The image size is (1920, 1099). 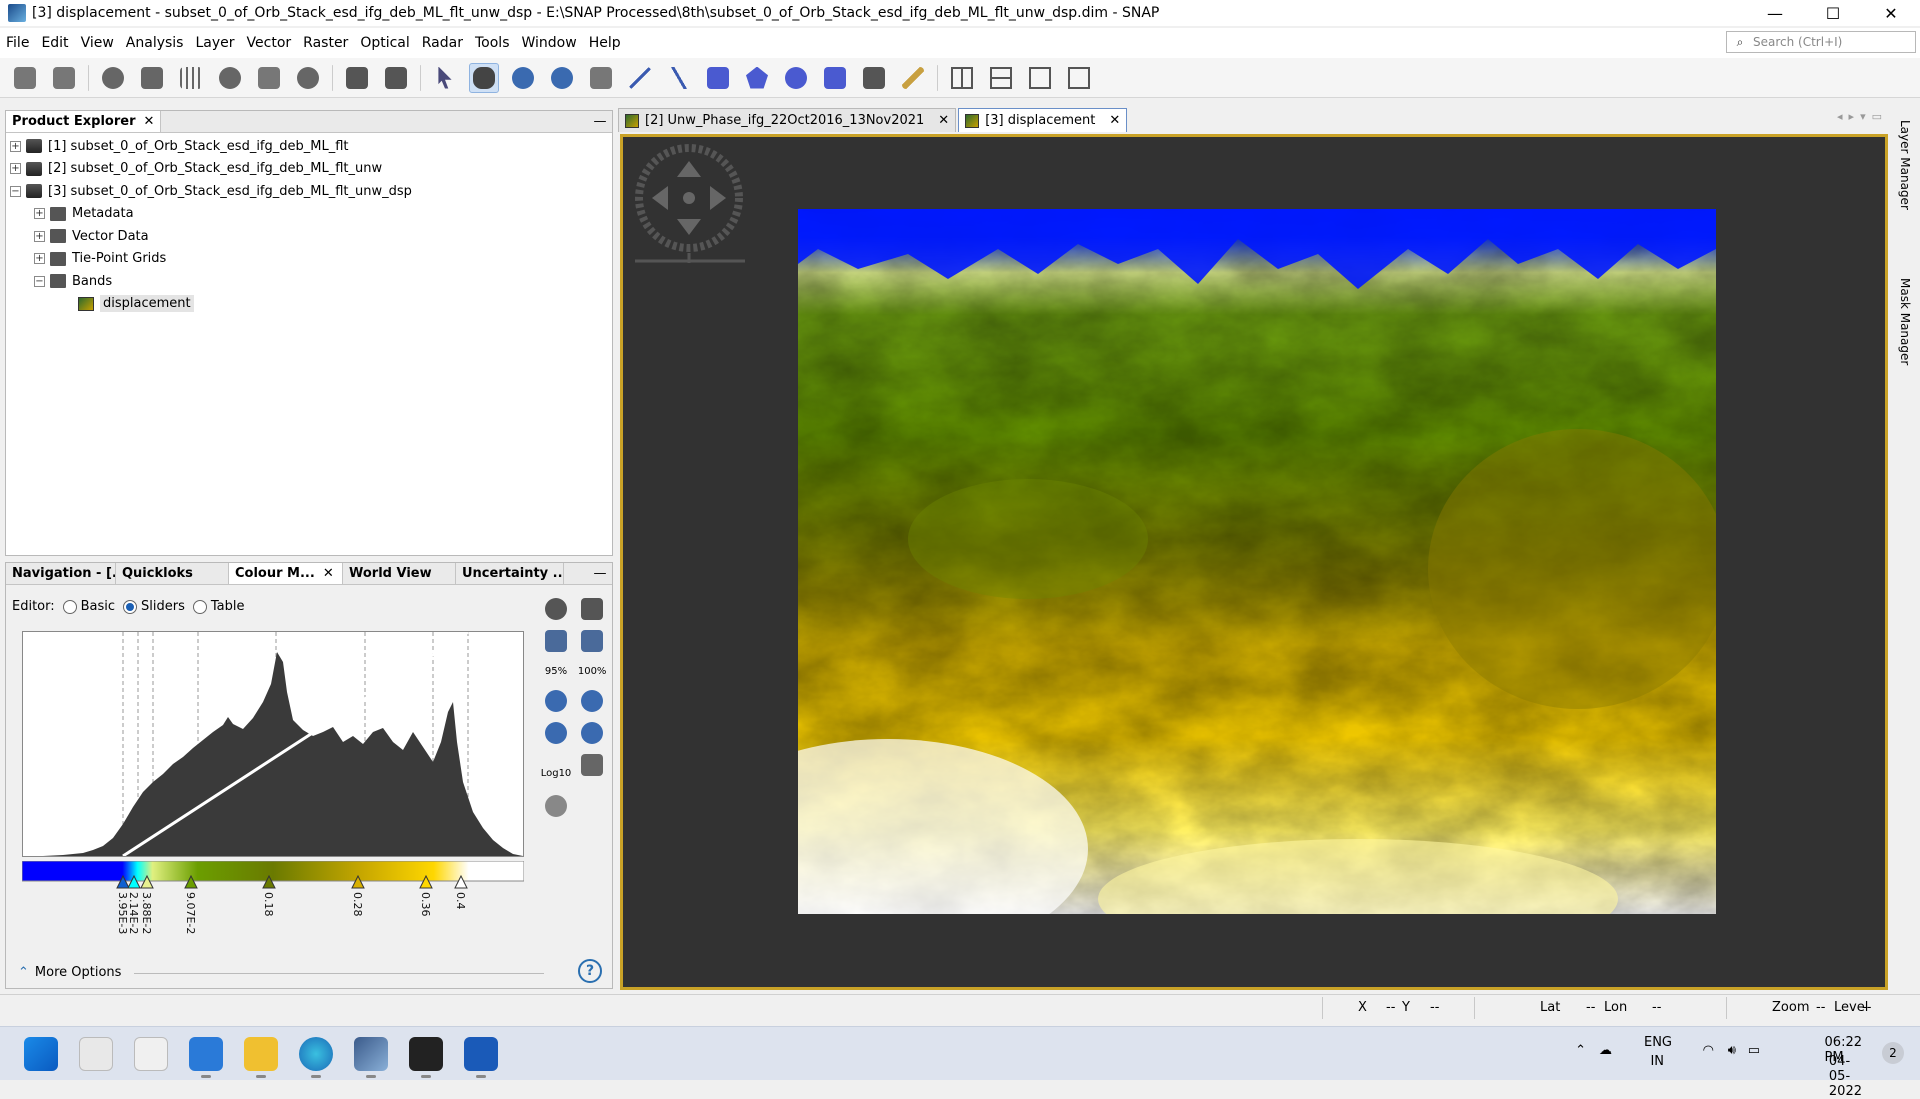 What do you see at coordinates (1893, 1053) in the screenshot?
I see `notification-badge: 2` at bounding box center [1893, 1053].